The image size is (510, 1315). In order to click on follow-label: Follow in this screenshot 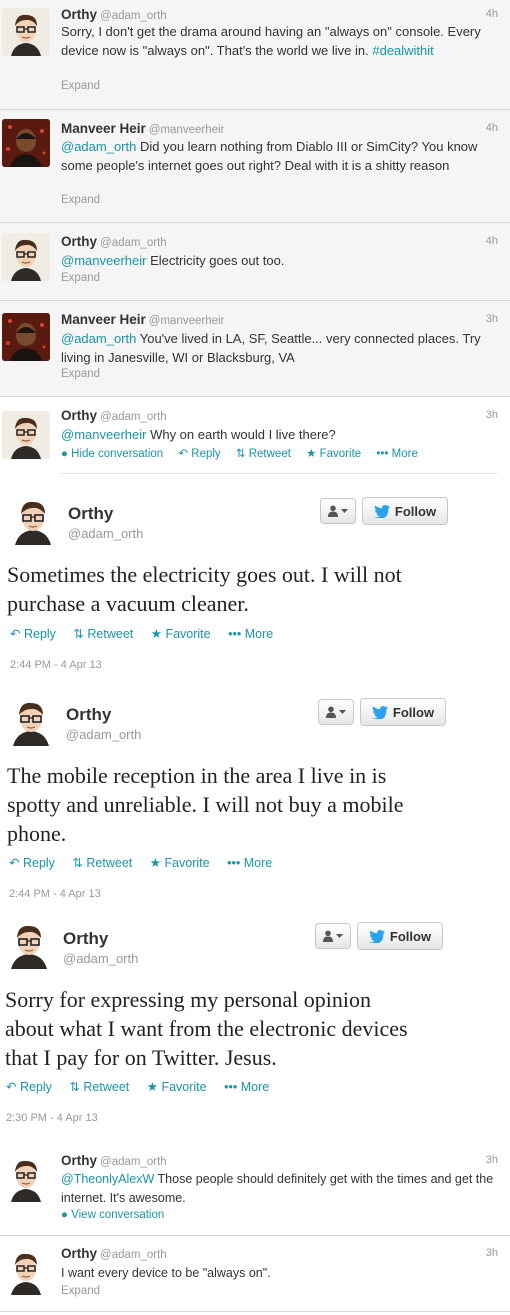, I will do `click(415, 511)`.